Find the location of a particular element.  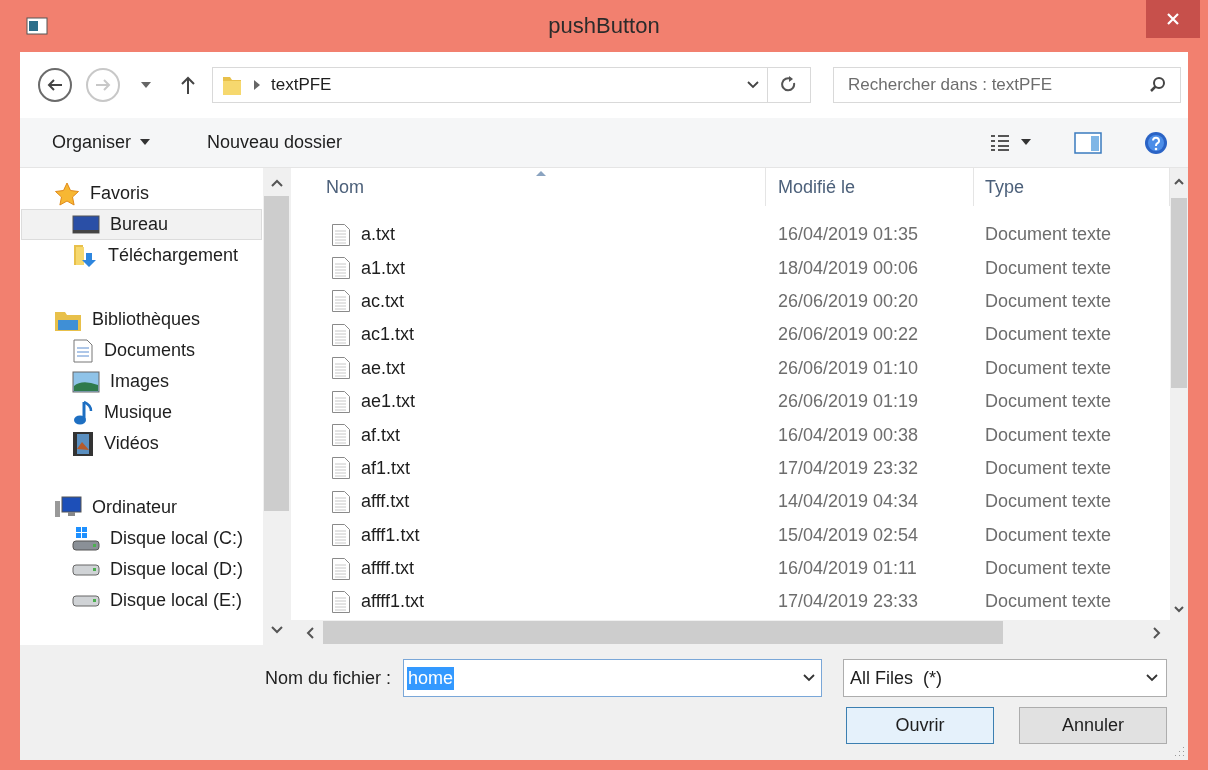

left-arrow-icon is located at coordinates (55, 85).